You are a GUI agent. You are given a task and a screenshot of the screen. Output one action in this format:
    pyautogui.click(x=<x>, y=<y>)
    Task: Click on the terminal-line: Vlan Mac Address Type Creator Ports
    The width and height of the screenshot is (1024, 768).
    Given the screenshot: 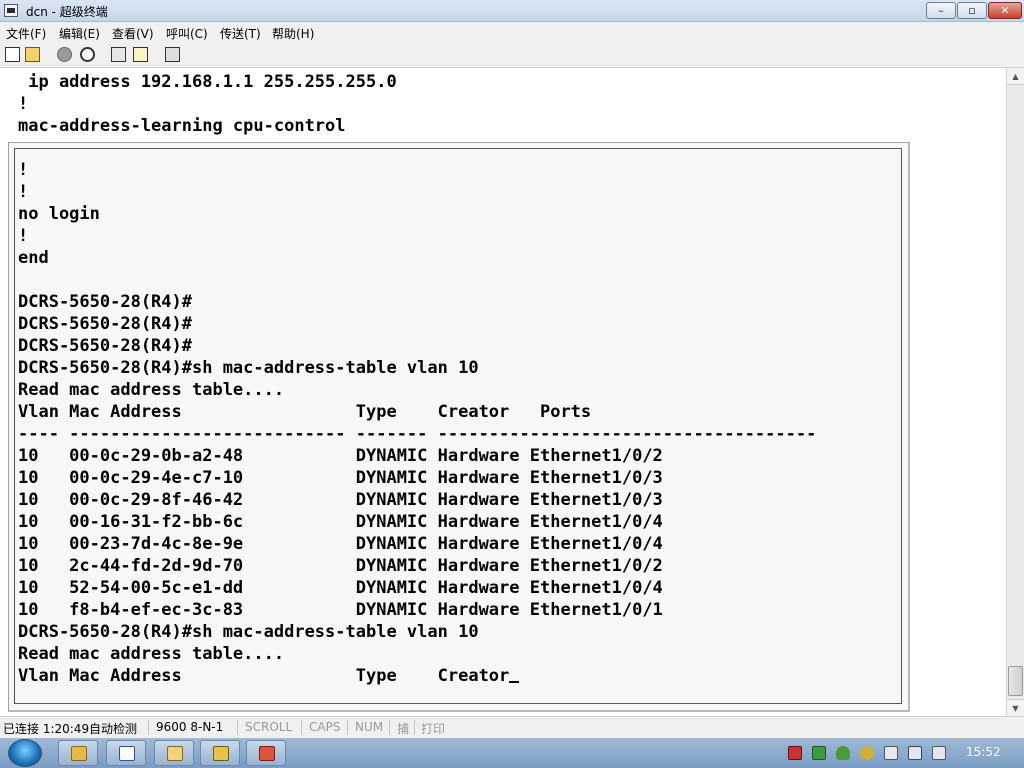 What is the action you would take?
    pyautogui.click(x=305, y=412)
    